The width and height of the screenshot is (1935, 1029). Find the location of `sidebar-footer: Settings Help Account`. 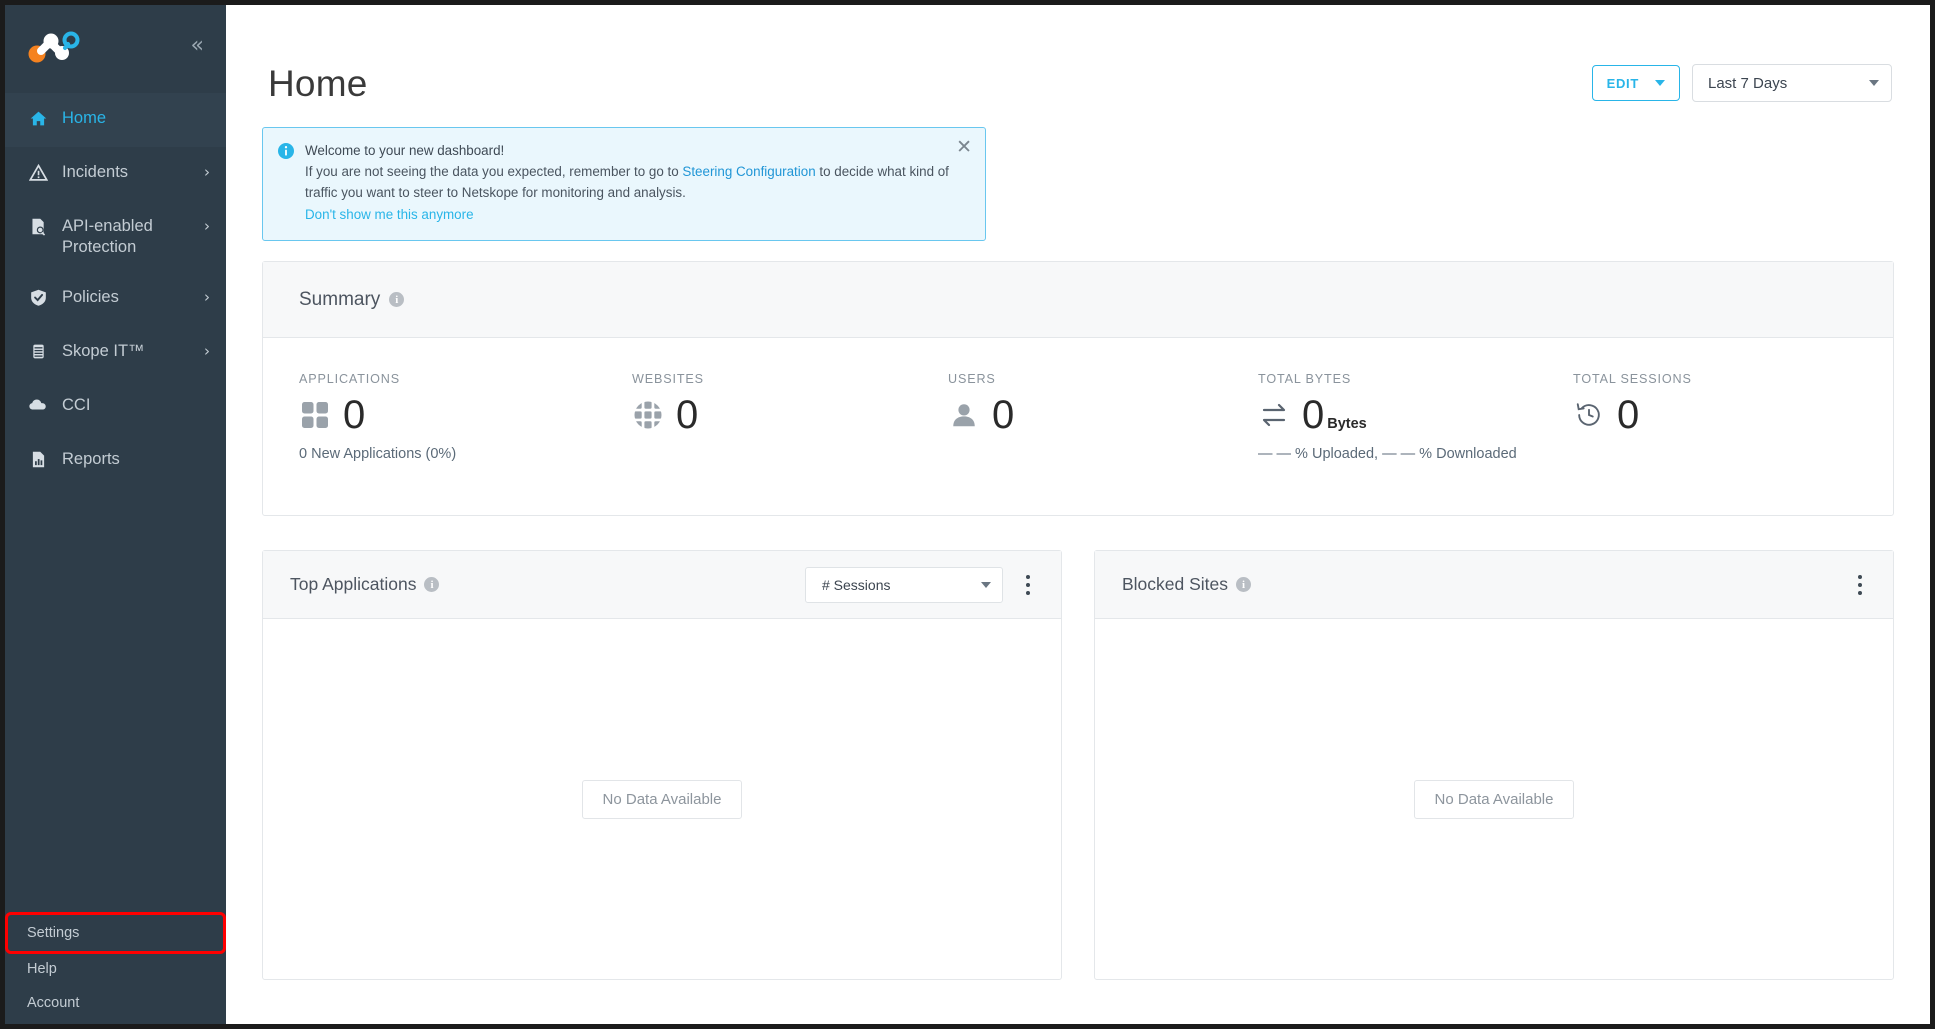

sidebar-footer: Settings Help Account is located at coordinates (115, 968).